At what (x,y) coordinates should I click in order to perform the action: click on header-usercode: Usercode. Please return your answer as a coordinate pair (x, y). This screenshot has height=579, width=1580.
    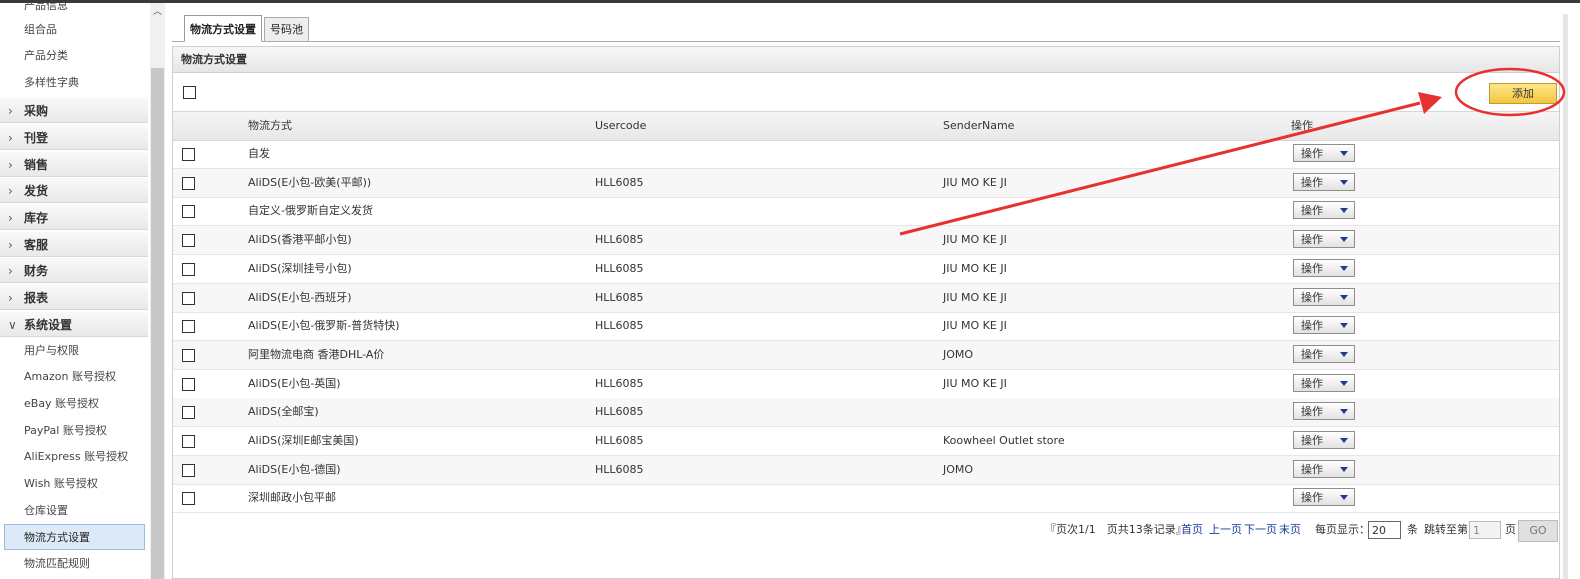
    Looking at the image, I should click on (621, 125).